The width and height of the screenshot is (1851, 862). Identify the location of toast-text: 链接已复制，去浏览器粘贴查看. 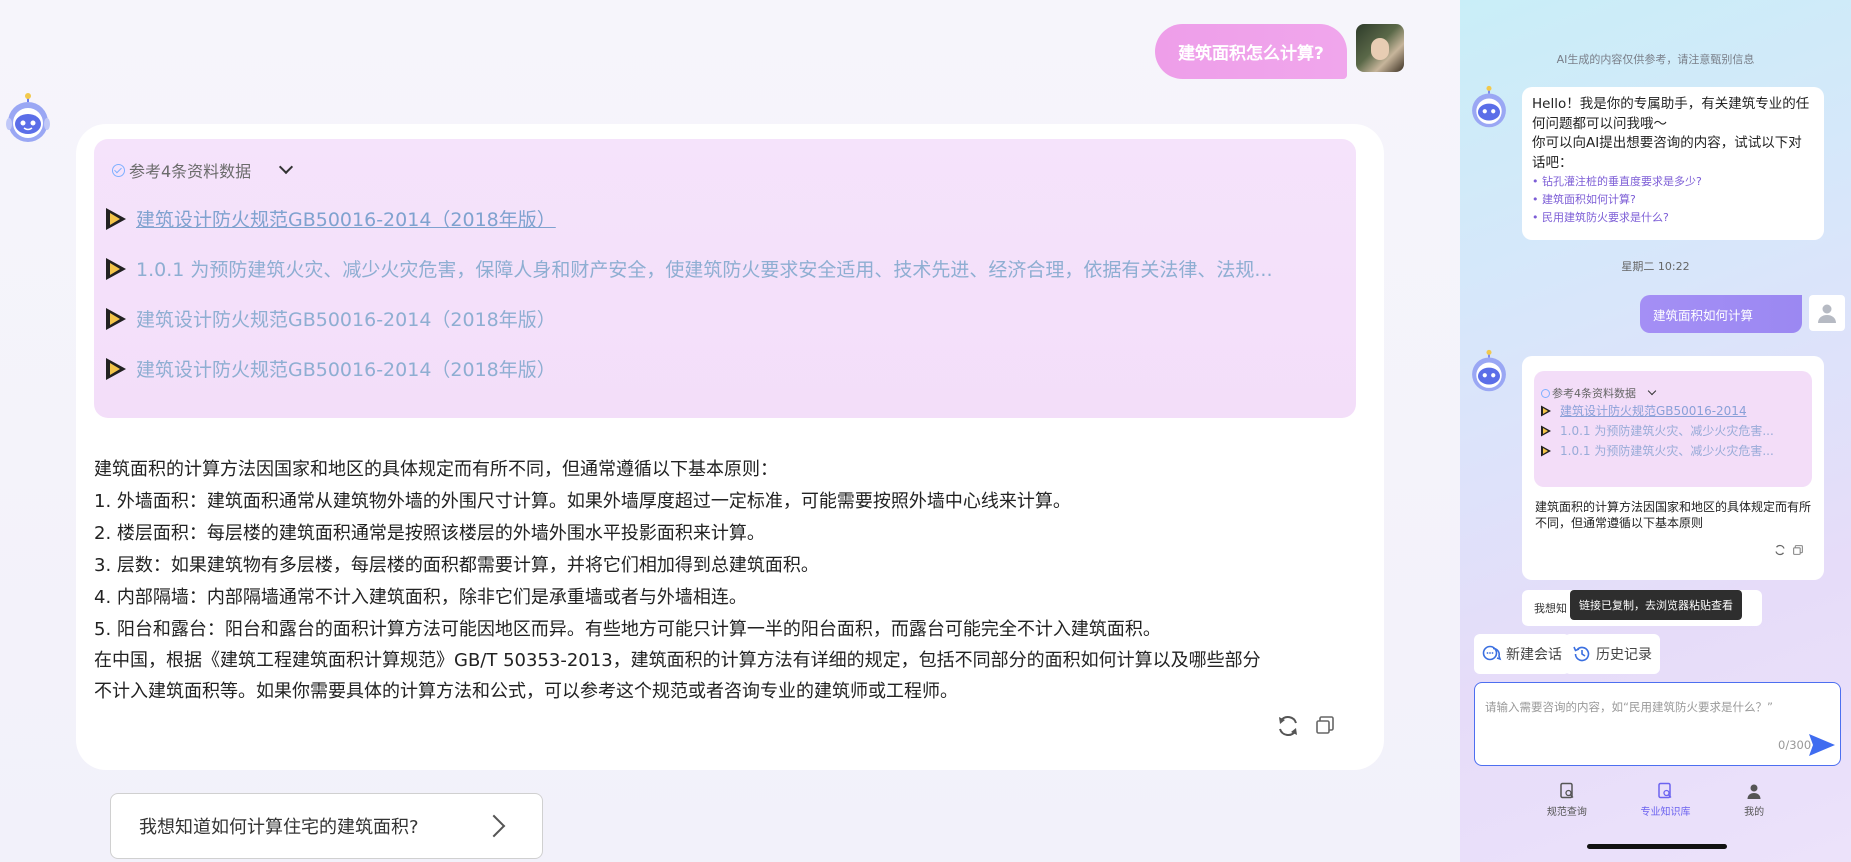
(1656, 605).